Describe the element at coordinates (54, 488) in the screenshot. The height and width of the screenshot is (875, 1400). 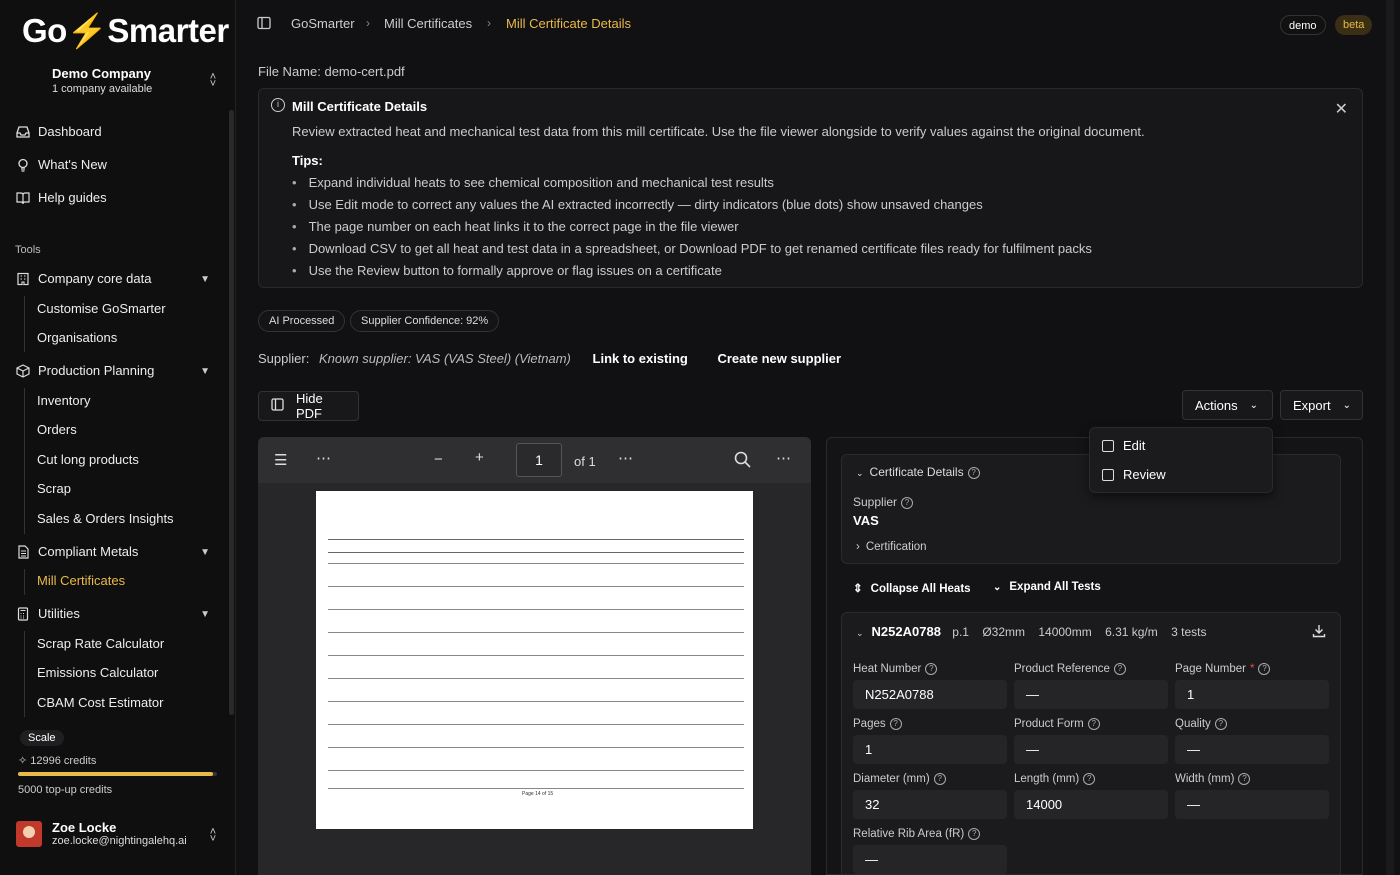
I see `nav-scrap: Scrap` at that location.